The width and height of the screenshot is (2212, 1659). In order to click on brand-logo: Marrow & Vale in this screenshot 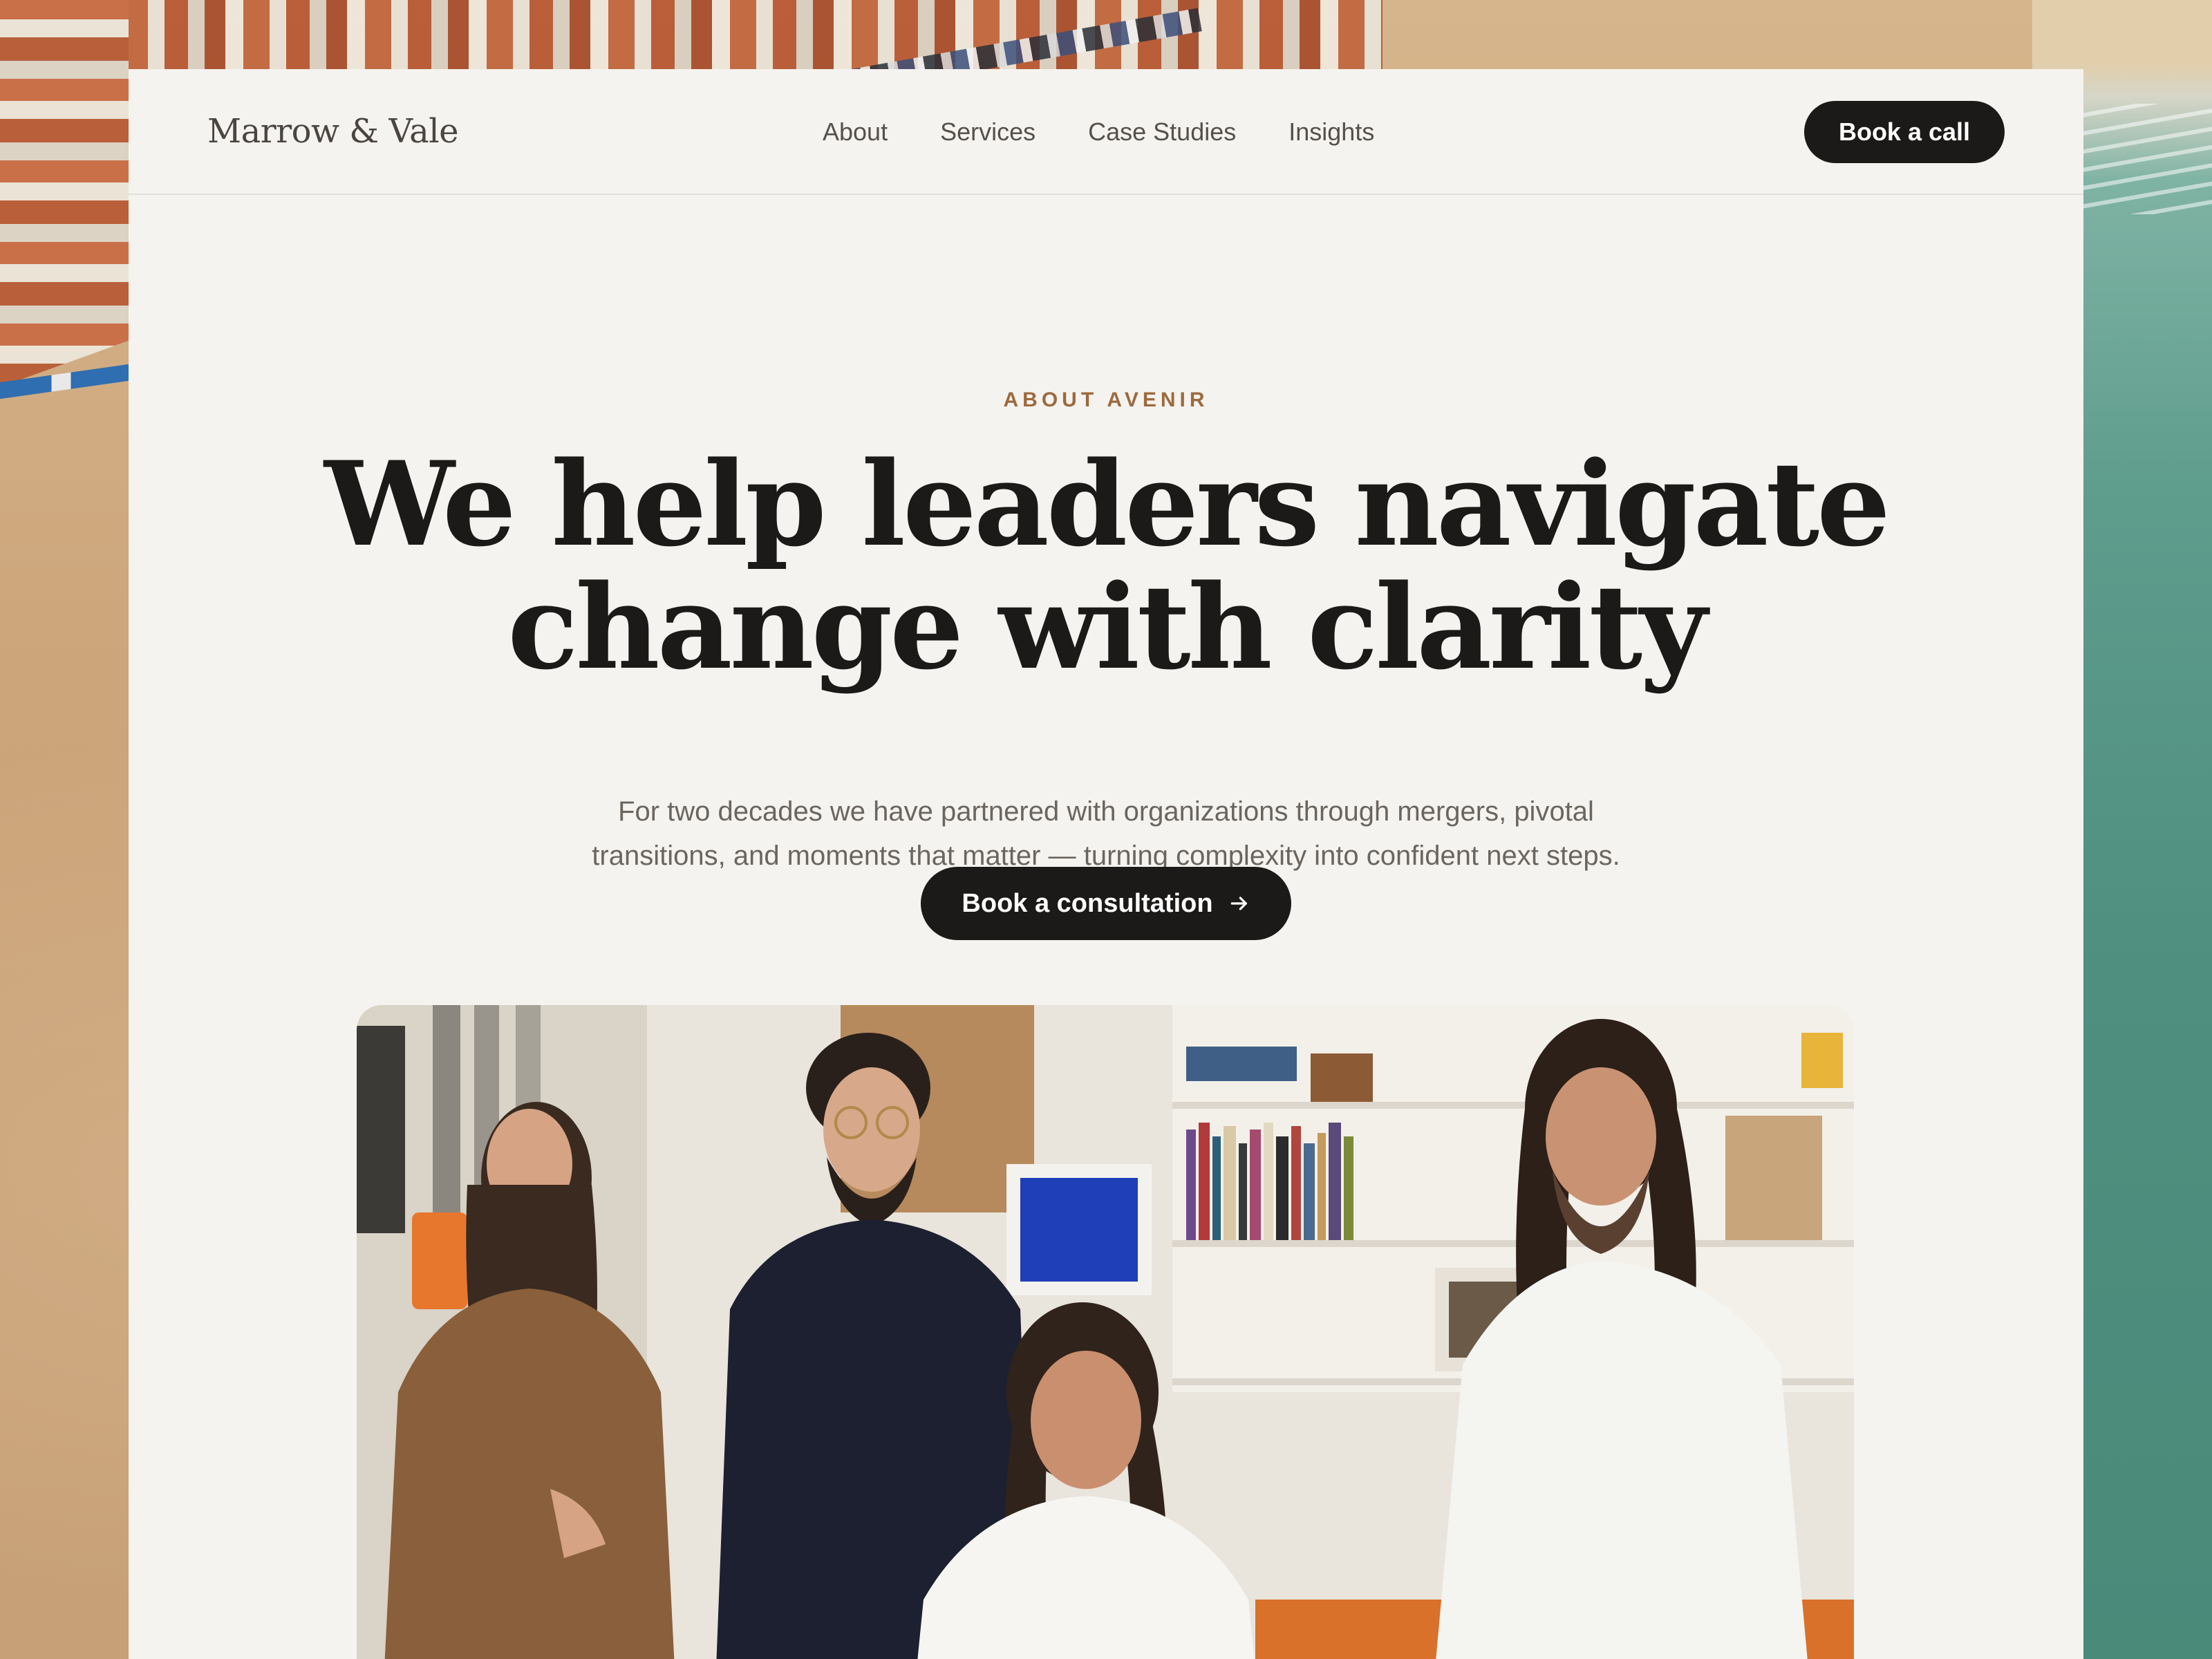, I will do `click(333, 131)`.